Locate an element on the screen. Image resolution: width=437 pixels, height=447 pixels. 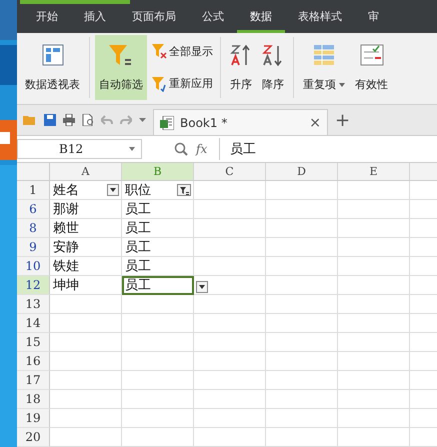
print-preview-icon is located at coordinates (88, 120).